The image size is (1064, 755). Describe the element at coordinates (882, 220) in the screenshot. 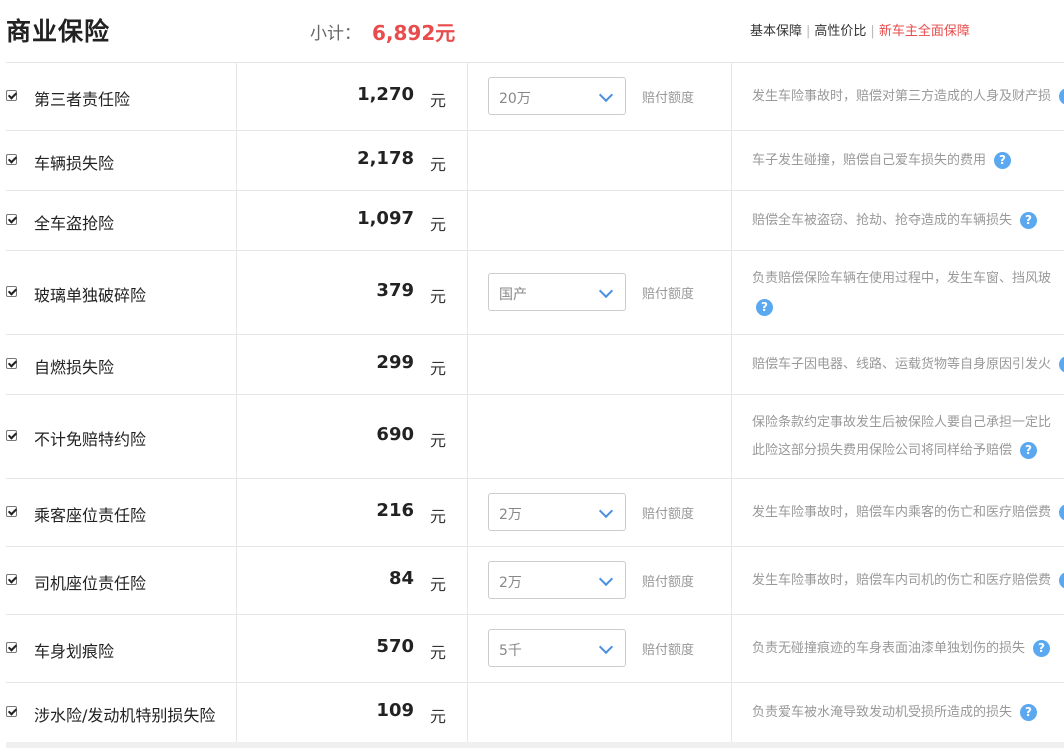

I see `description-text: 赔偿全车被盗窃、抢劫、抢夺造成的车辆损失` at that location.